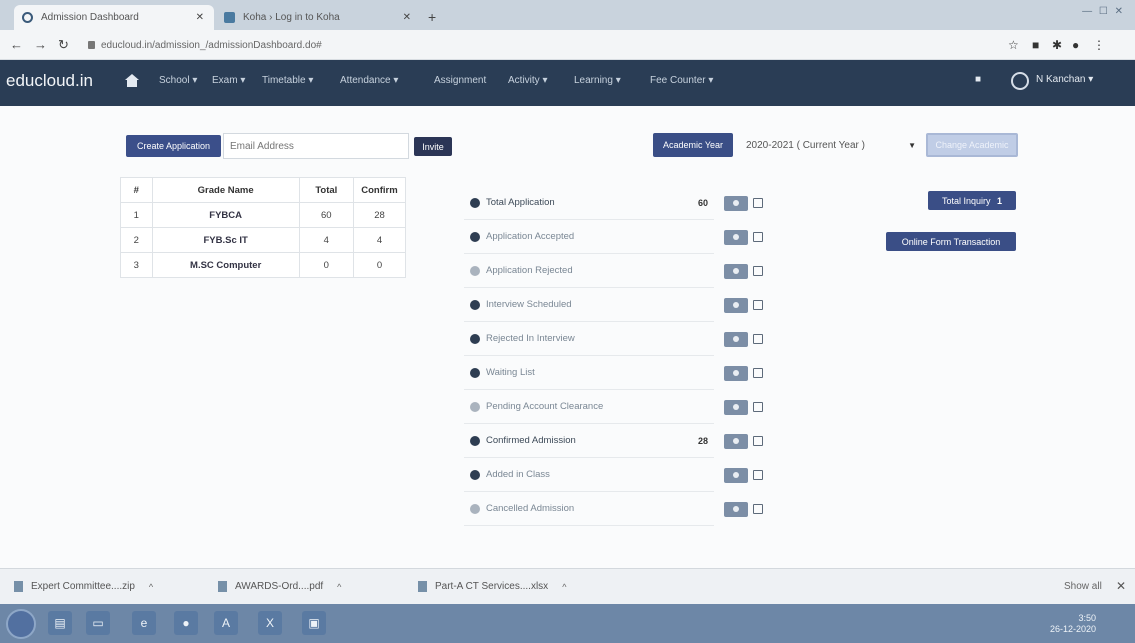 The height and width of the screenshot is (643, 1135). I want to click on menu-exam: Exam ▾, so click(228, 80).